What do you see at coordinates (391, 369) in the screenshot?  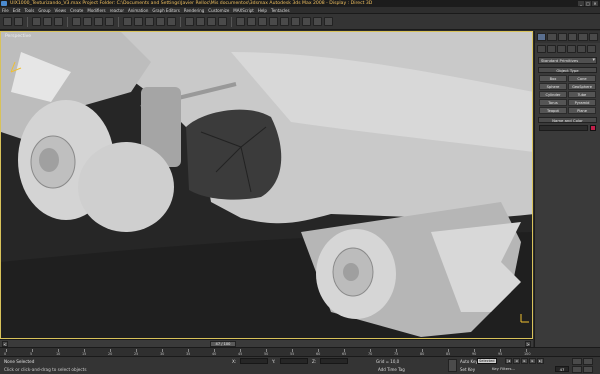 I see `add-time-tag-button: Add Time Tag` at bounding box center [391, 369].